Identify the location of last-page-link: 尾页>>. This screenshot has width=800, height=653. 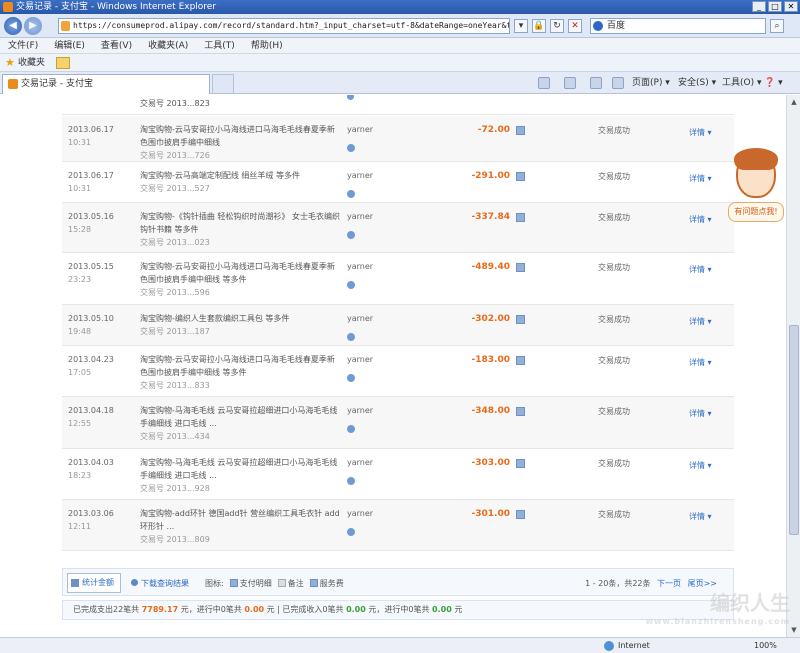
(702, 583).